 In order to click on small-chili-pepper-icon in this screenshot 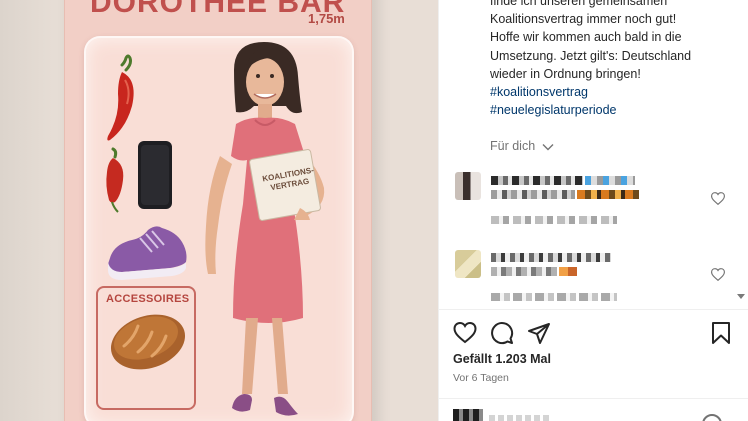, I will do `click(115, 180)`.